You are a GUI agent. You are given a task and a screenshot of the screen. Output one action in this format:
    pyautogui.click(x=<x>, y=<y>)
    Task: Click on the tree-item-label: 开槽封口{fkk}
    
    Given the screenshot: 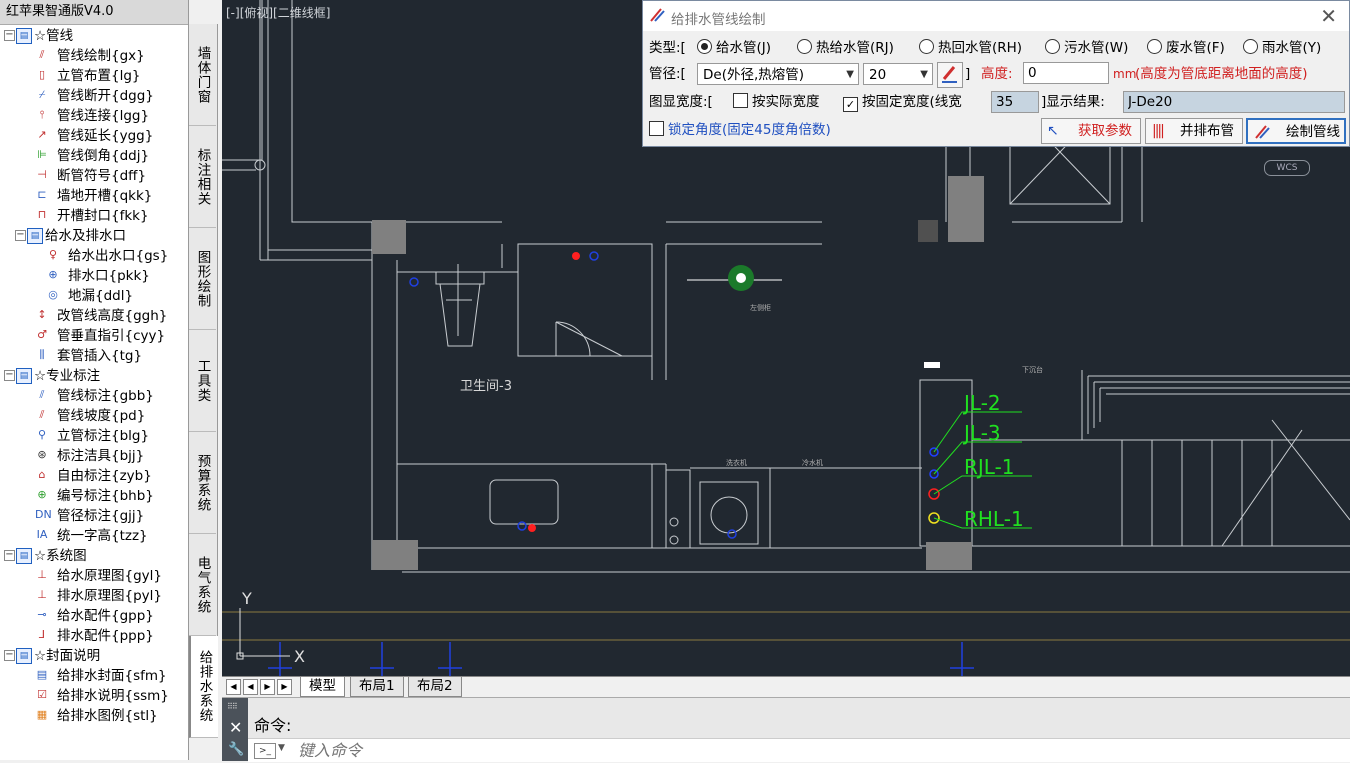 What is the action you would take?
    pyautogui.click(x=103, y=216)
    